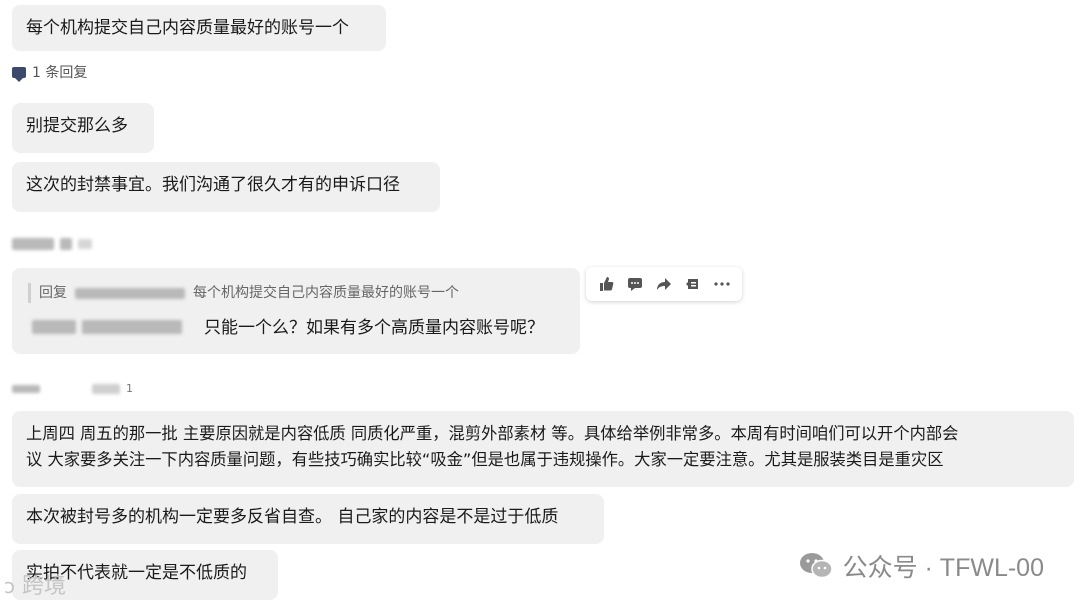  Describe the element at coordinates (52, 244) in the screenshot. I see `sender-name-blurred` at that location.